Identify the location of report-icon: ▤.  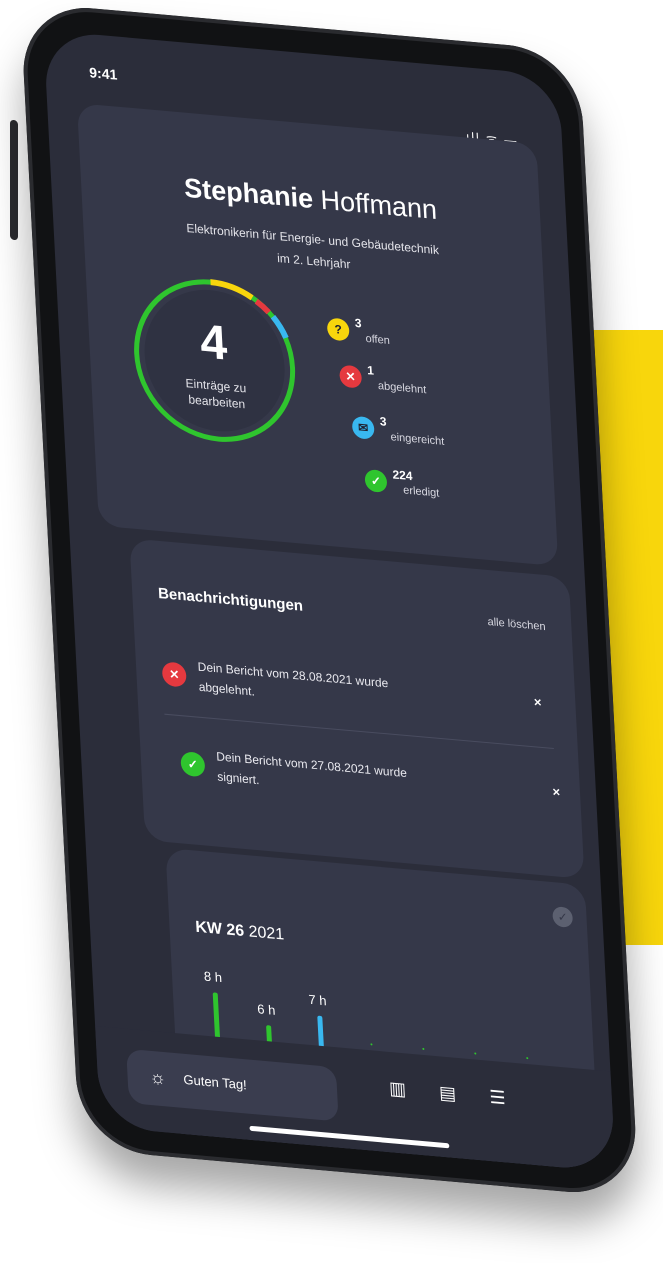
(447, 1094).